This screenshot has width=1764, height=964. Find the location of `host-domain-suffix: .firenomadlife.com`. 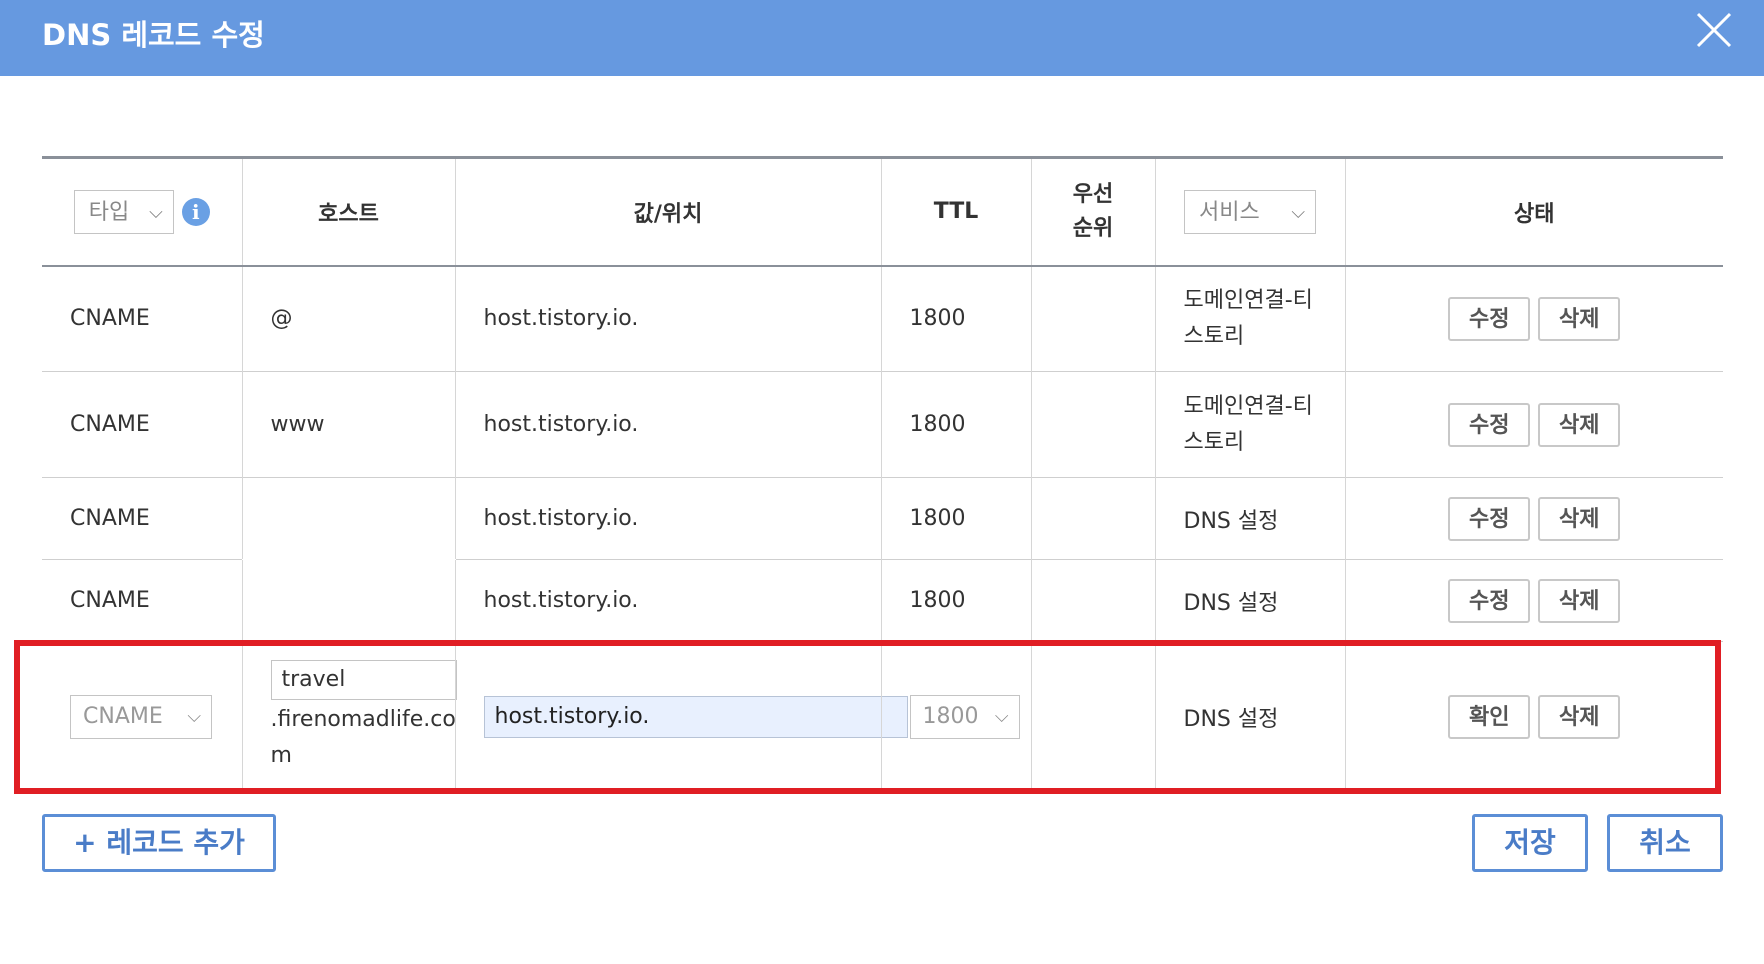

host-domain-suffix: .firenomadlife.com is located at coordinates (363, 737).